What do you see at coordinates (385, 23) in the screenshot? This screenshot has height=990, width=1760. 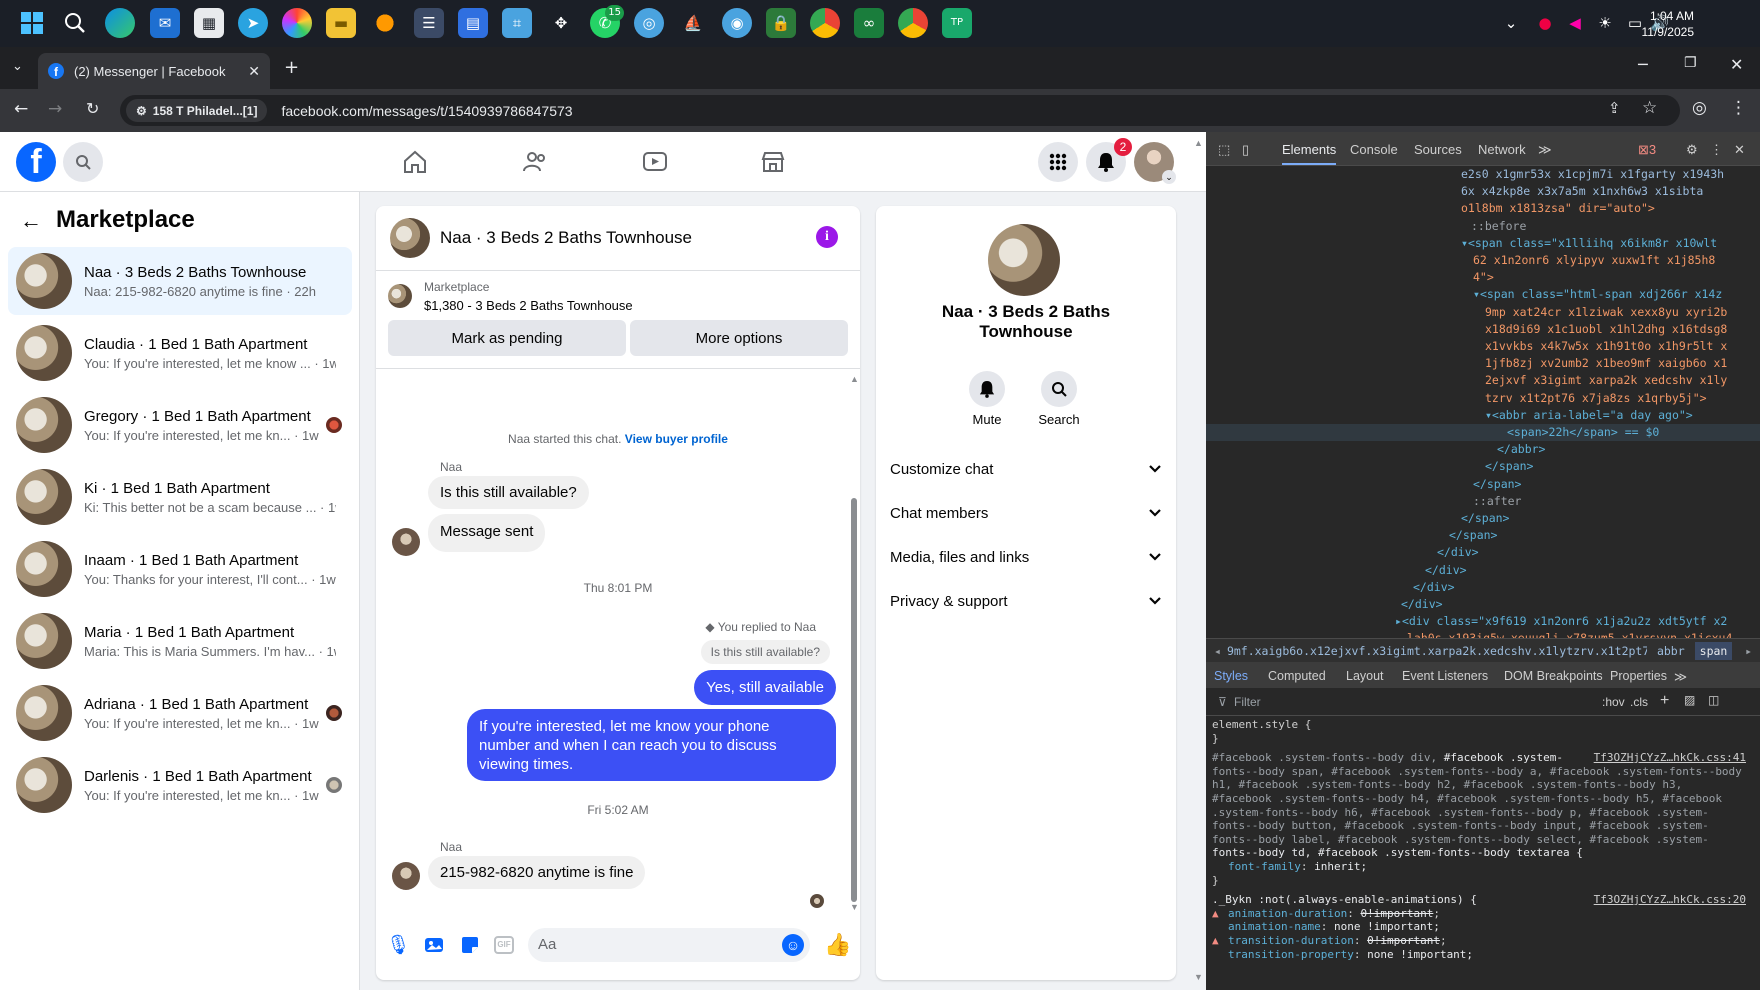 I see `media-player-icon` at bounding box center [385, 23].